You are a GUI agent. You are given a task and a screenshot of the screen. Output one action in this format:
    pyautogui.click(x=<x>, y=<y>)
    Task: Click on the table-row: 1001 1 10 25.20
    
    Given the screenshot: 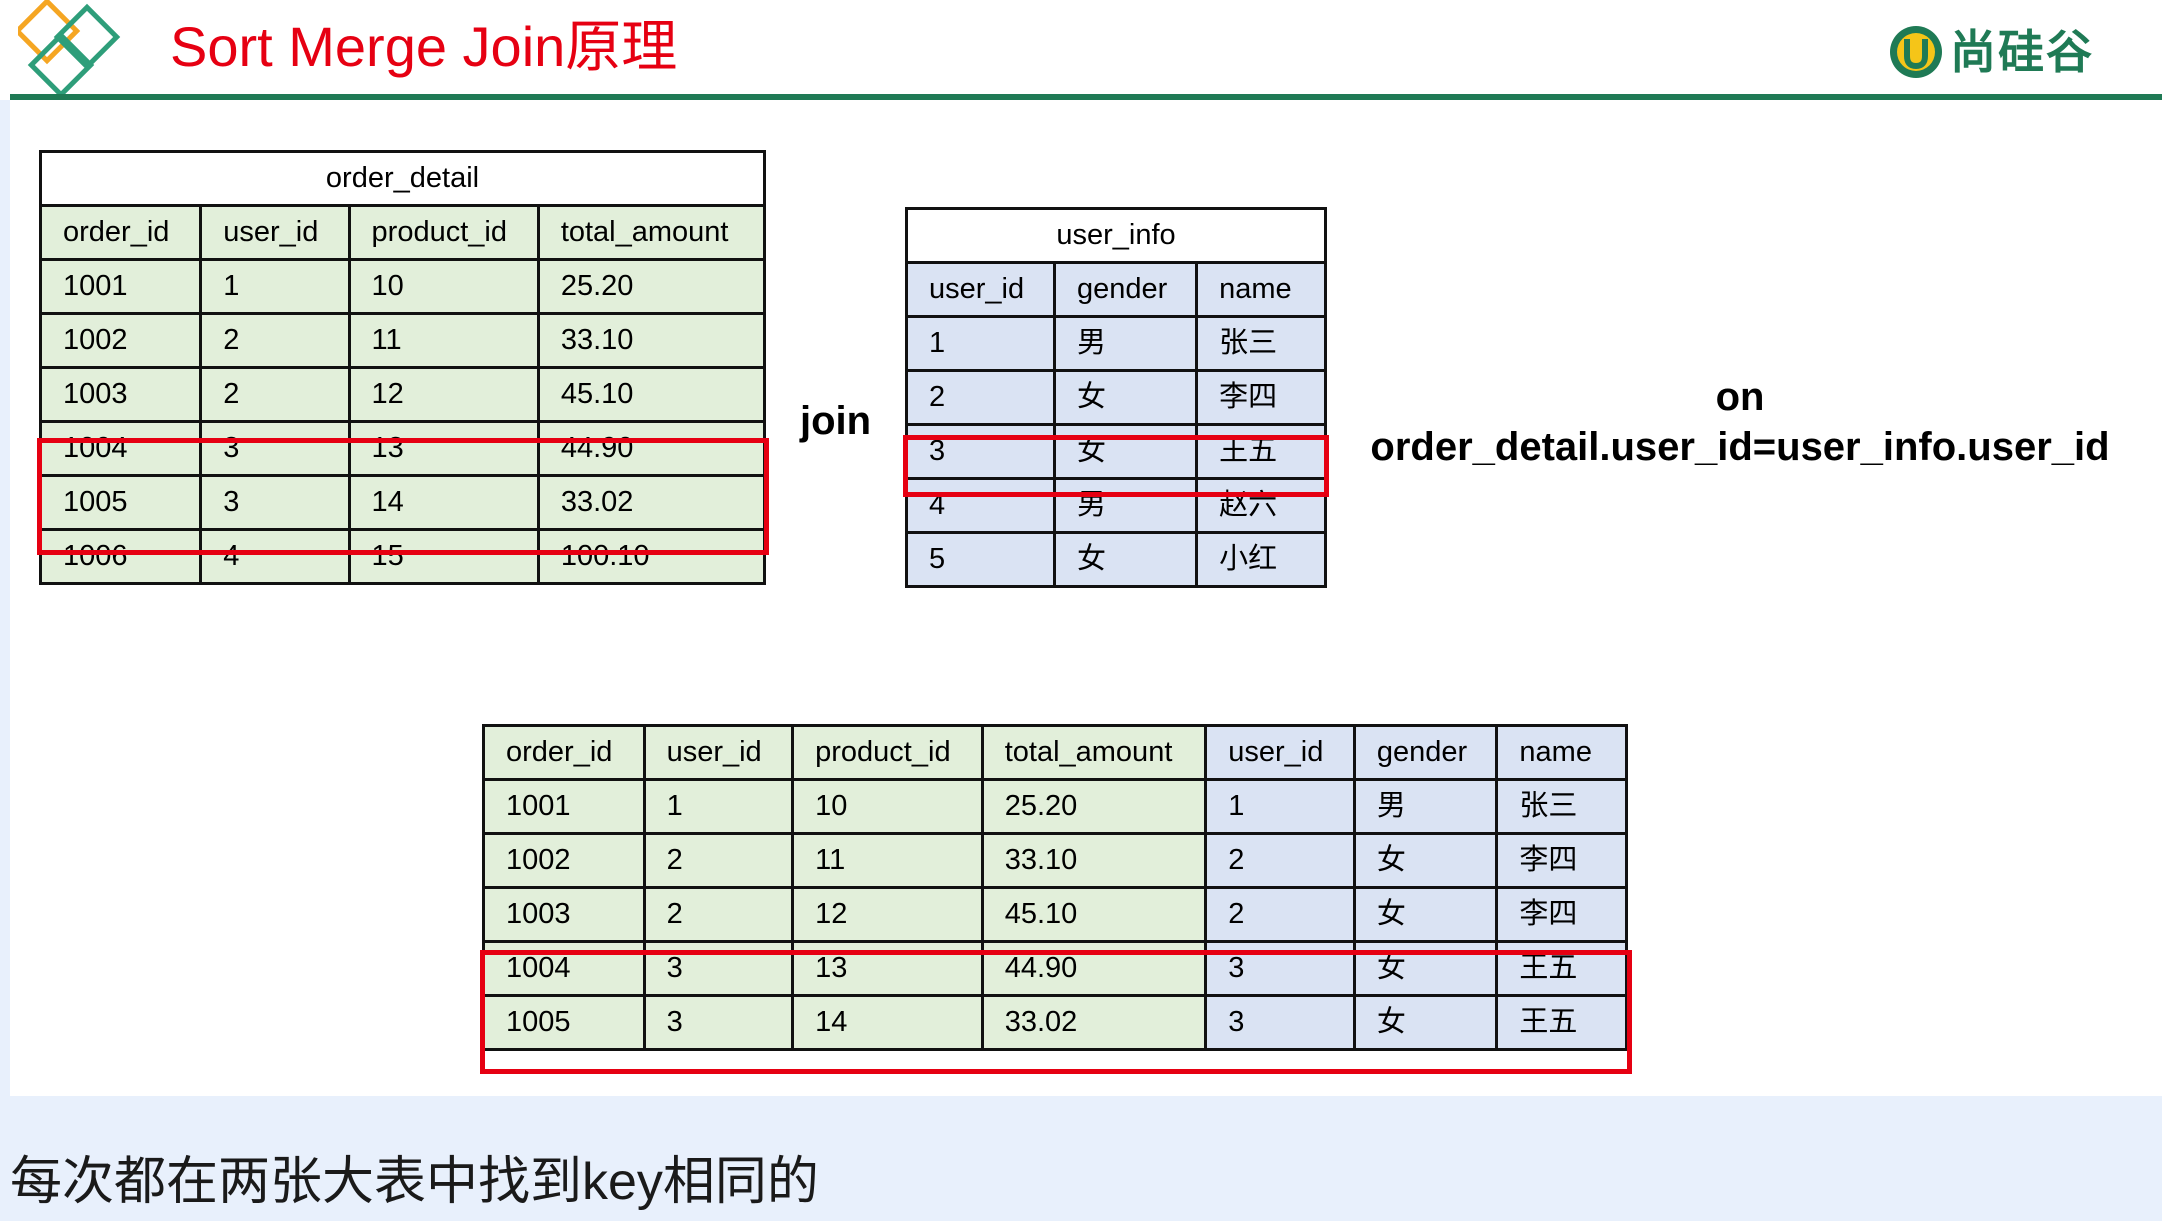 What is the action you would take?
    pyautogui.click(x=402, y=286)
    